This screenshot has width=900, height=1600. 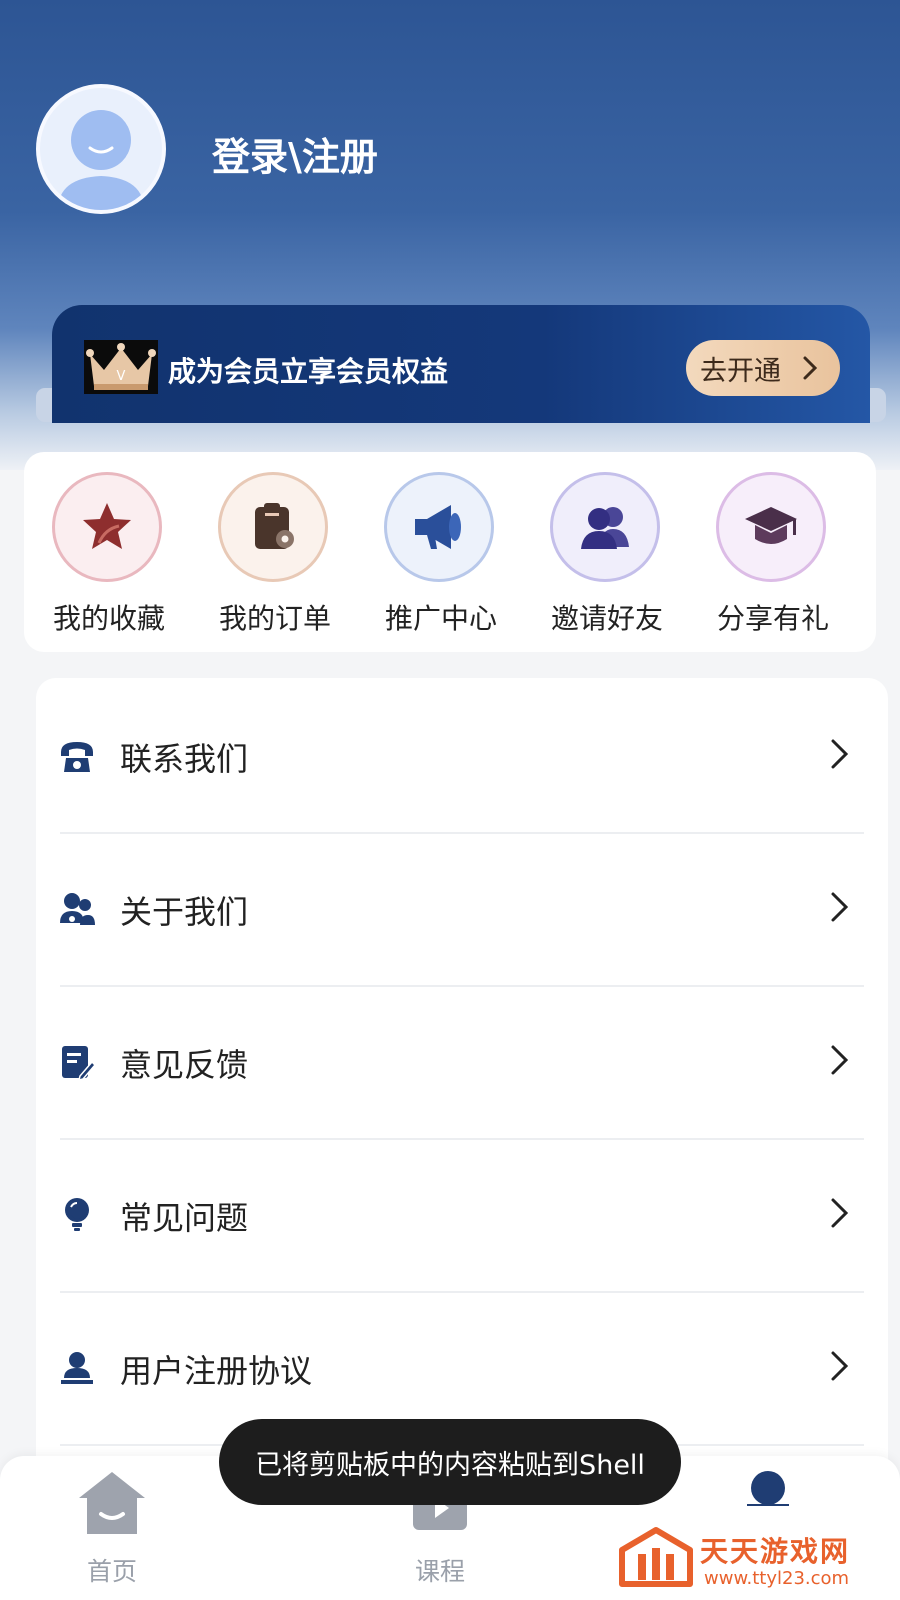 I want to click on quick-action-promotion: 推广中心, so click(x=441, y=552).